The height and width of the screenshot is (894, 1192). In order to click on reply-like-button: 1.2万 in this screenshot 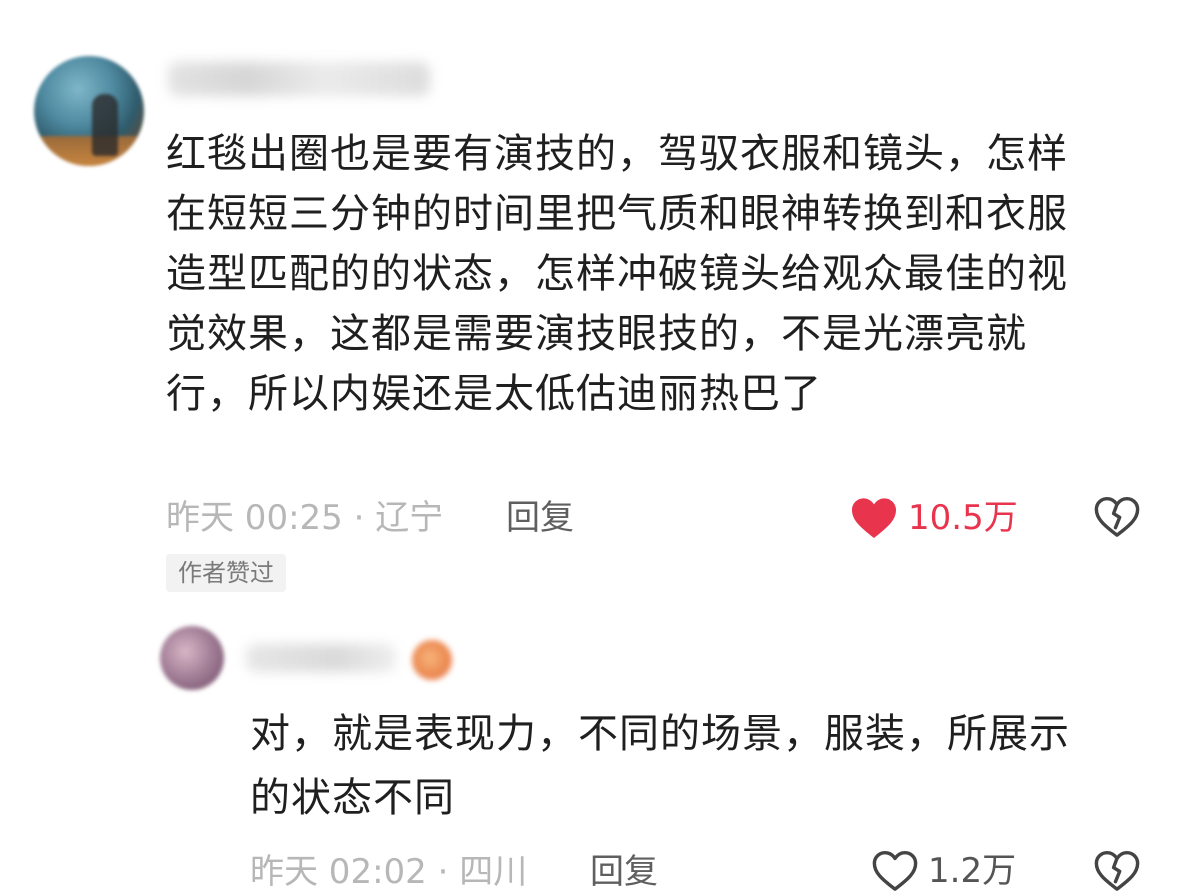, I will do `click(944, 871)`.